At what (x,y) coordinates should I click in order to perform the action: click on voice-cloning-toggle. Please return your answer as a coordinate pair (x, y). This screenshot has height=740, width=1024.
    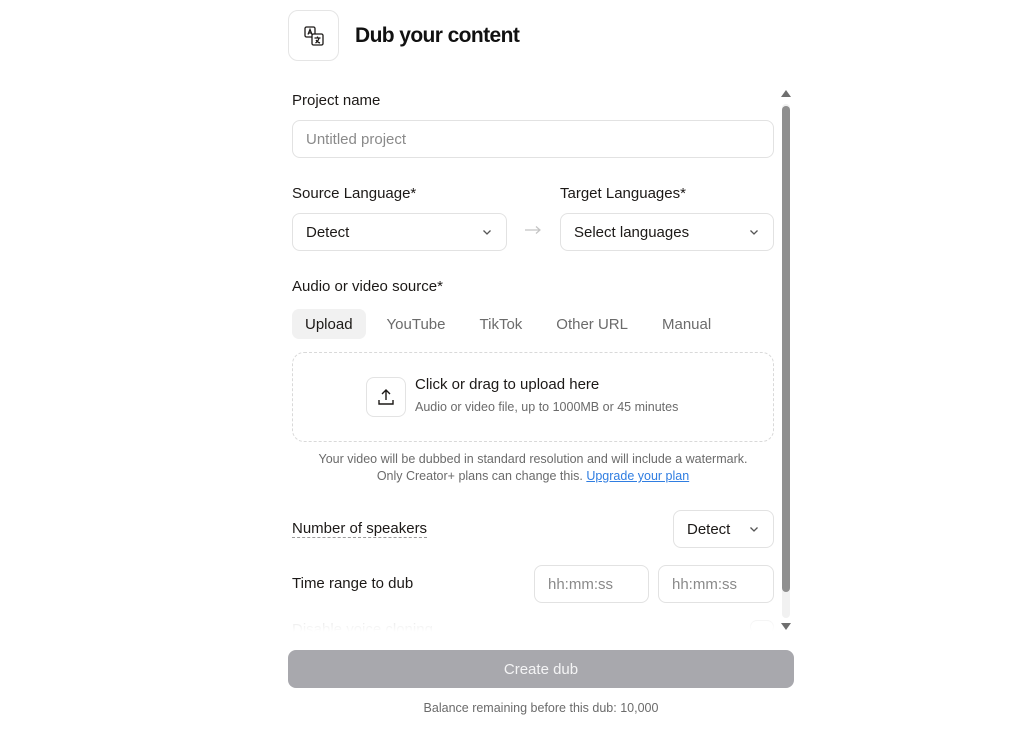
    Looking at the image, I should click on (762, 627).